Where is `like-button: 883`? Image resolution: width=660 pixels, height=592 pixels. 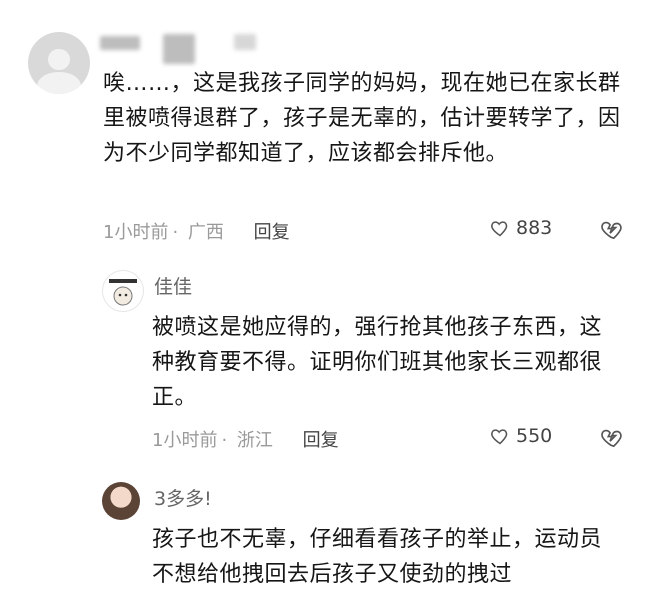 like-button: 883 is located at coordinates (521, 228).